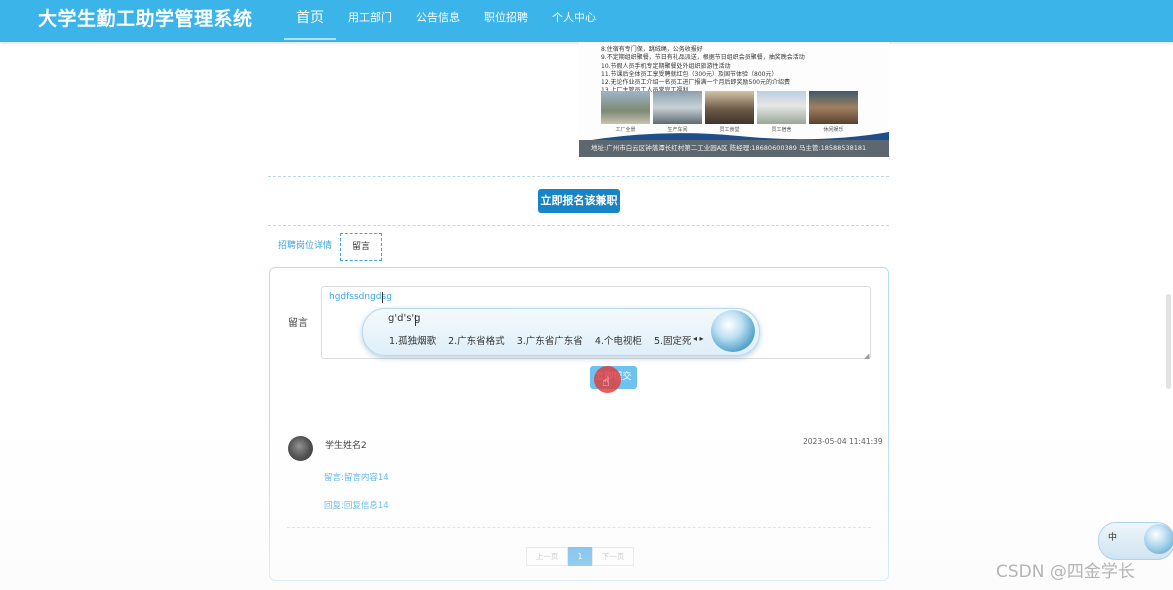  What do you see at coordinates (574, 20) in the screenshot?
I see `nav-personal-center: 个人中心` at bounding box center [574, 20].